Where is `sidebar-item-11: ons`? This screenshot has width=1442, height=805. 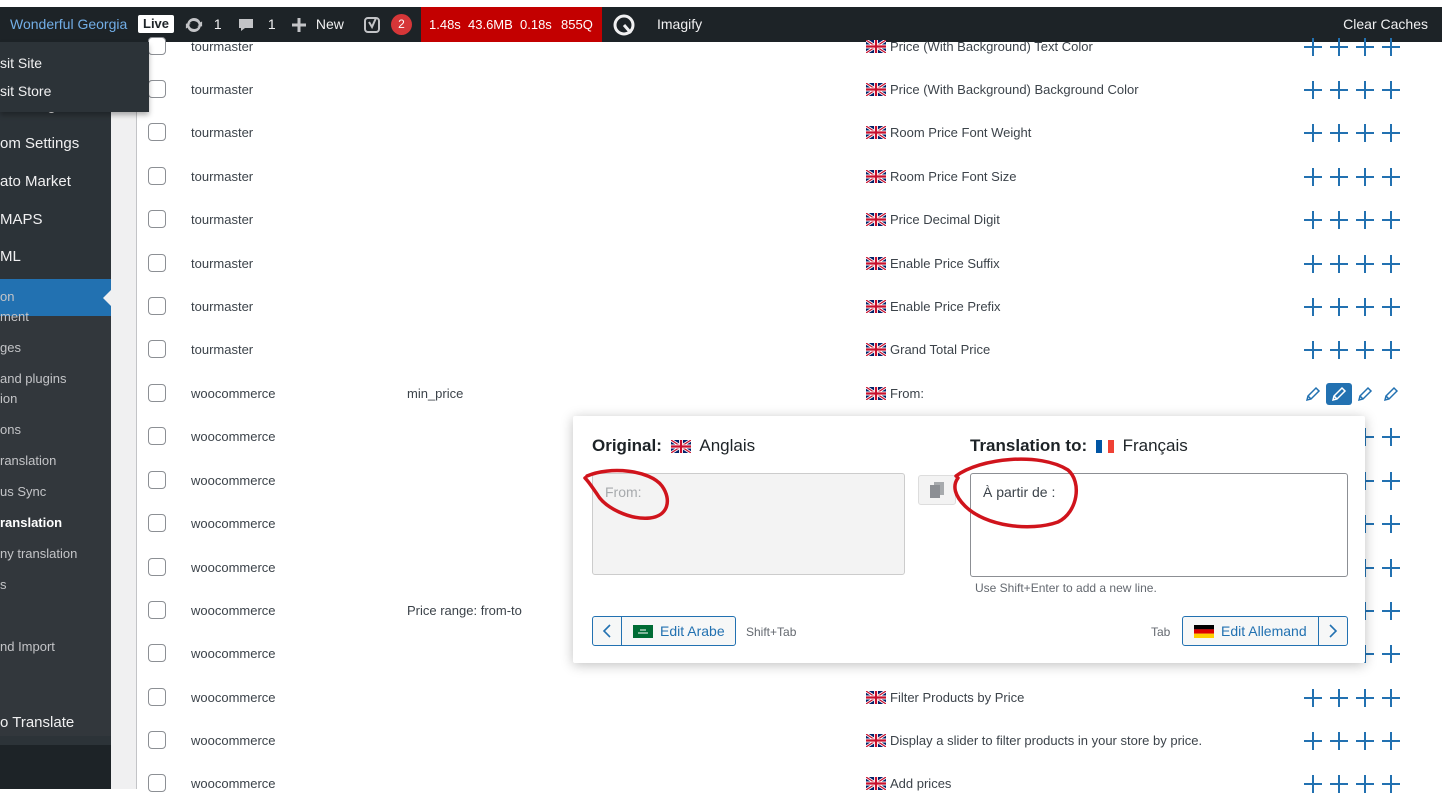
sidebar-item-11: ons is located at coordinates (55, 429).